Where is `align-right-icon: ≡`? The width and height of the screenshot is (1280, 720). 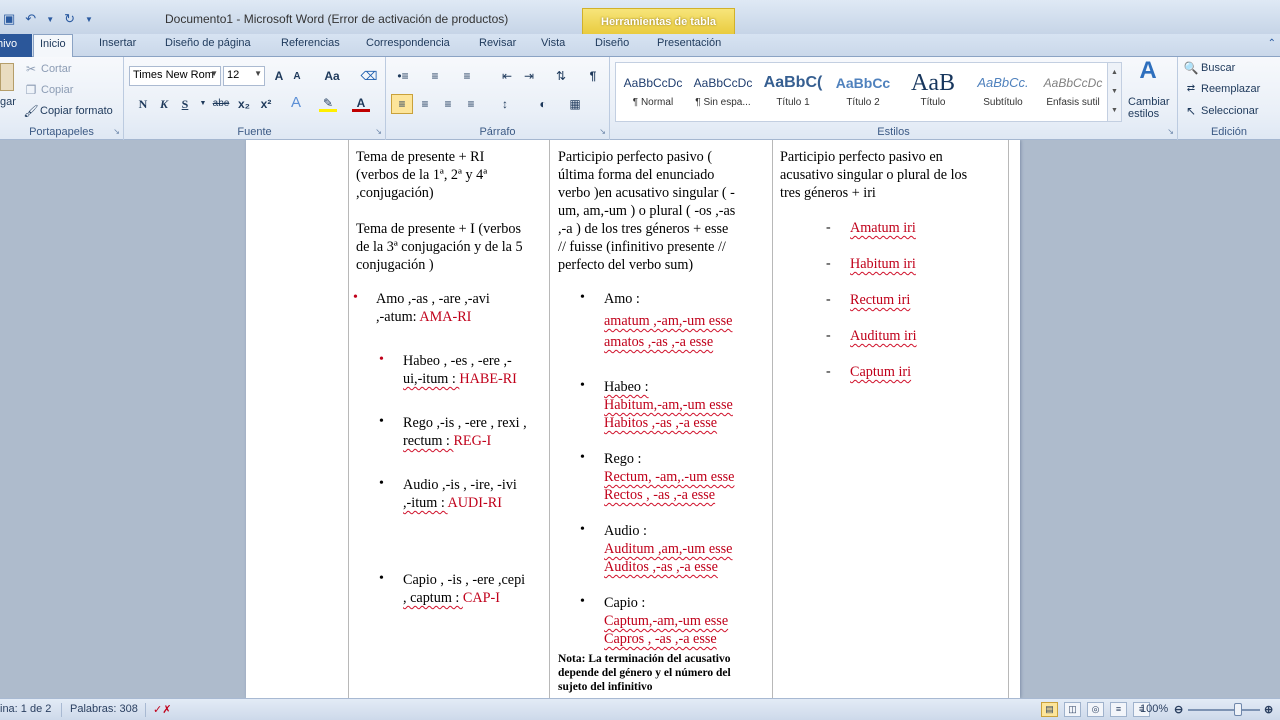 align-right-icon: ≡ is located at coordinates (448, 104).